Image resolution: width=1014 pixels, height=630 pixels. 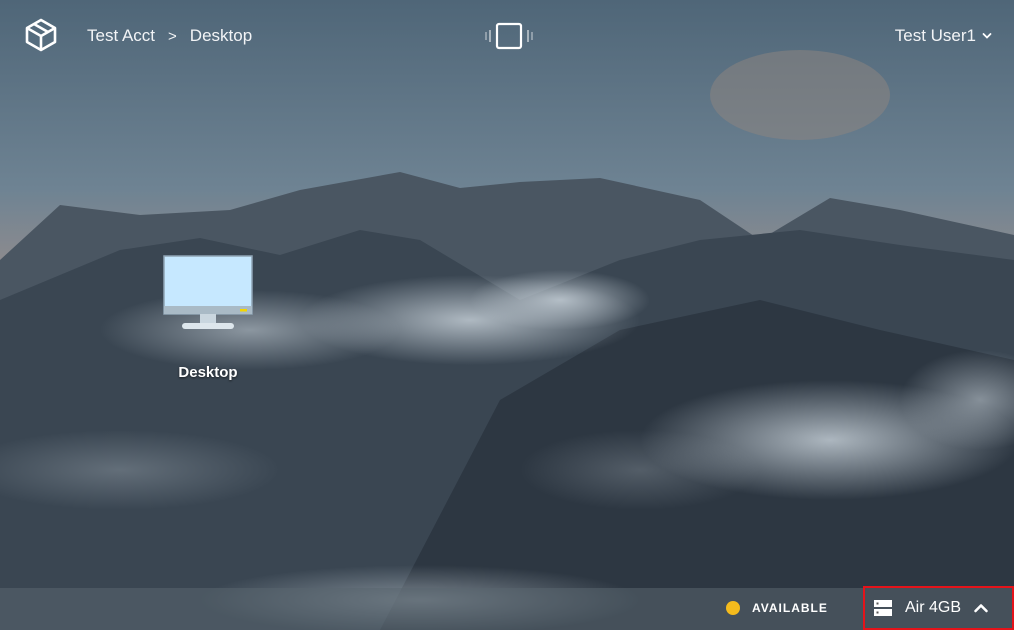 I want to click on chevron-down-icon, so click(x=987, y=36).